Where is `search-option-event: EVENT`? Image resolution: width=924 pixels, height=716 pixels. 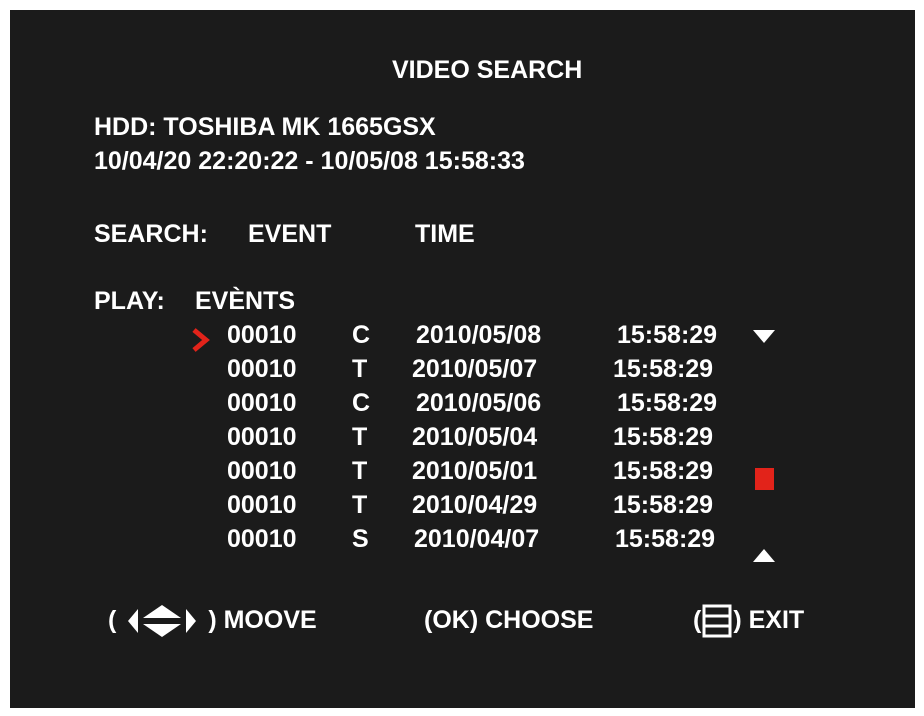 search-option-event: EVENT is located at coordinates (289, 234).